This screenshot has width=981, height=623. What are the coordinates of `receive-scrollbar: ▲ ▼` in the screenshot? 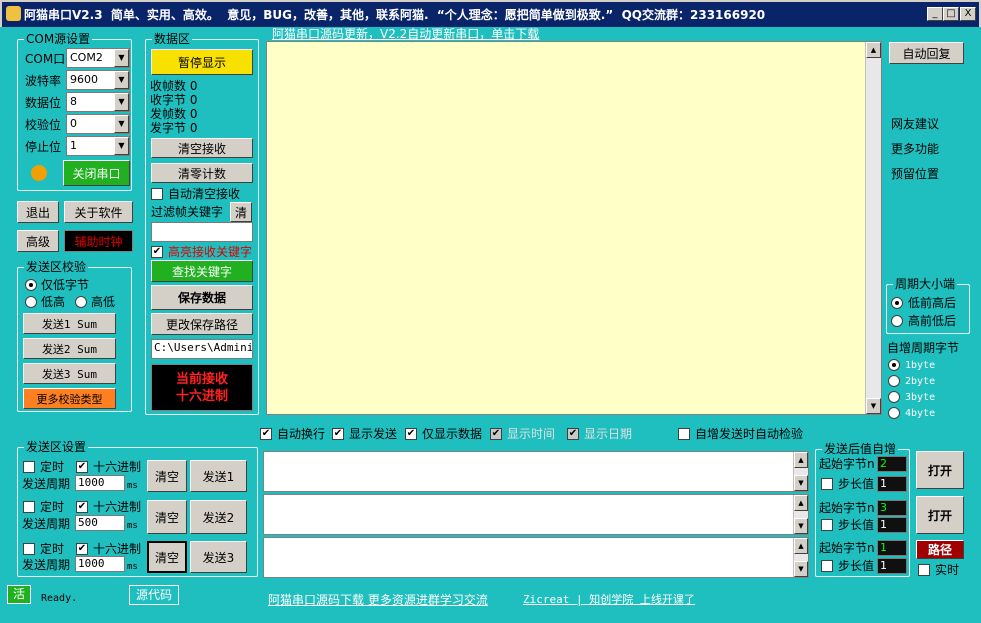 It's located at (873, 228).